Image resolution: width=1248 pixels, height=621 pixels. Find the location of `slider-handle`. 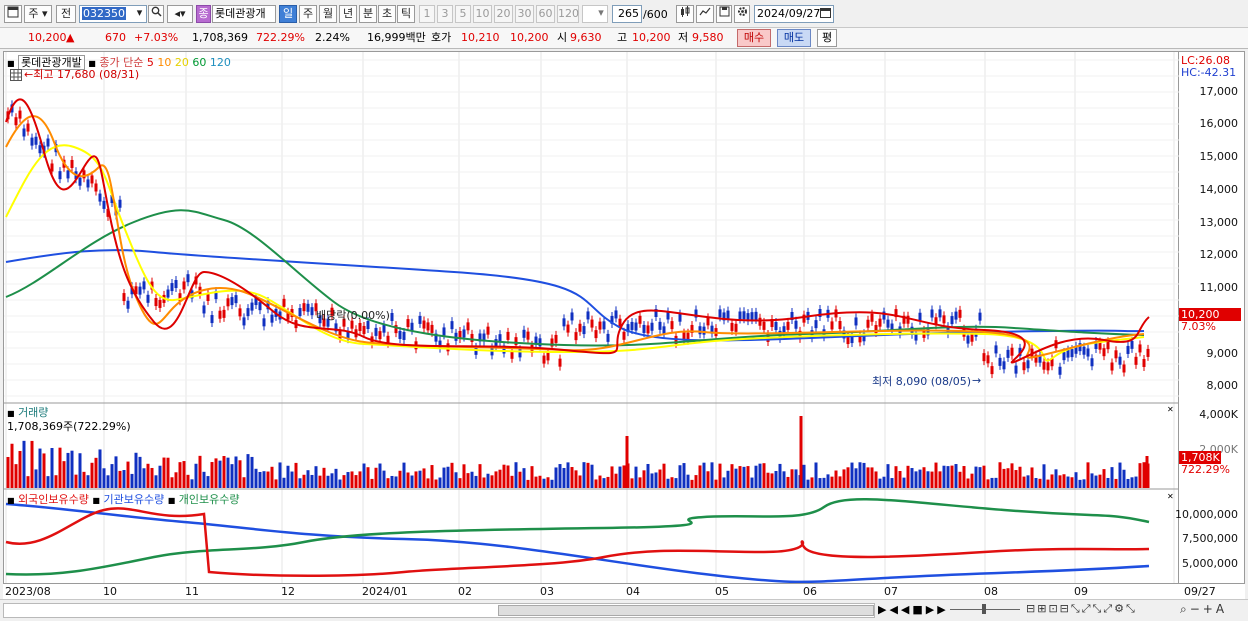

slider-handle is located at coordinates (984, 609).